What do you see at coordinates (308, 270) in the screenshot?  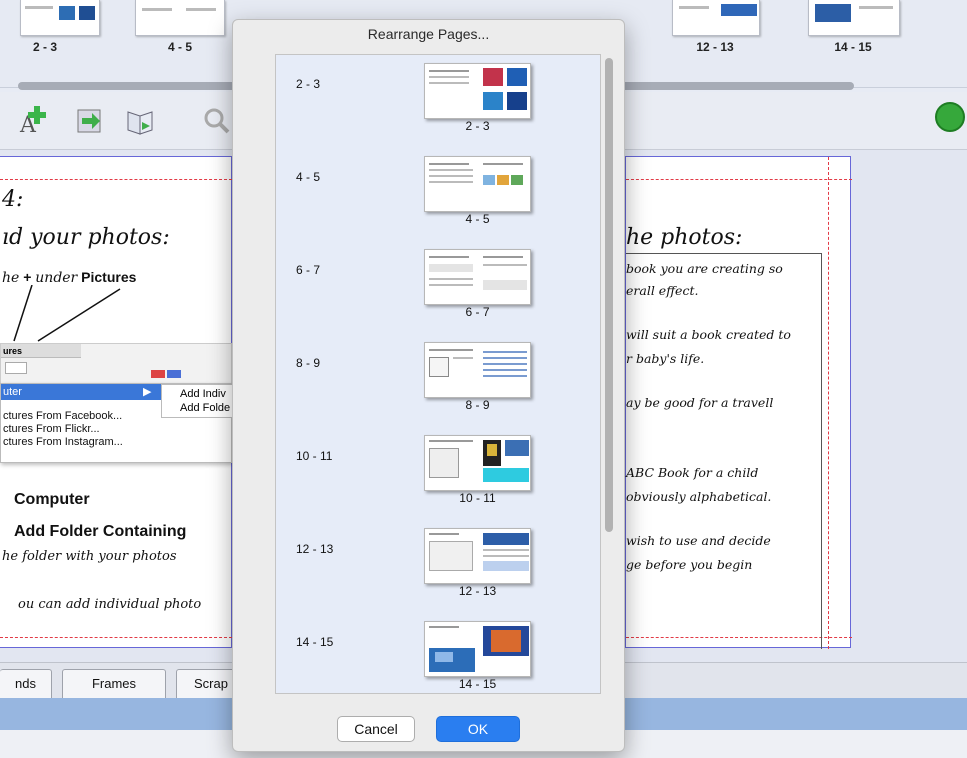 I see `row-label: 6 - 7` at bounding box center [308, 270].